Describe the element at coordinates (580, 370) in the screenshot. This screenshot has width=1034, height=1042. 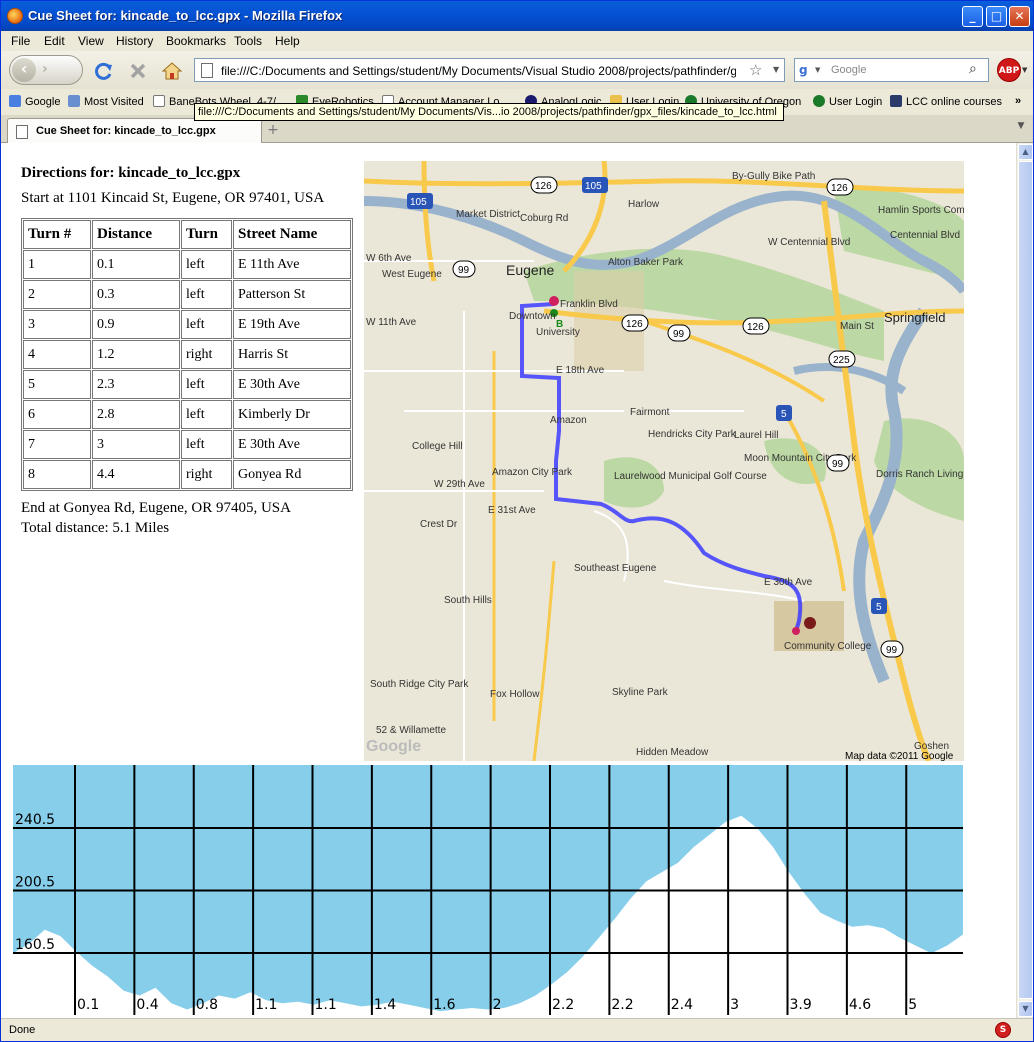
I see `map-label-e-18th-ave: E 18th Ave` at that location.